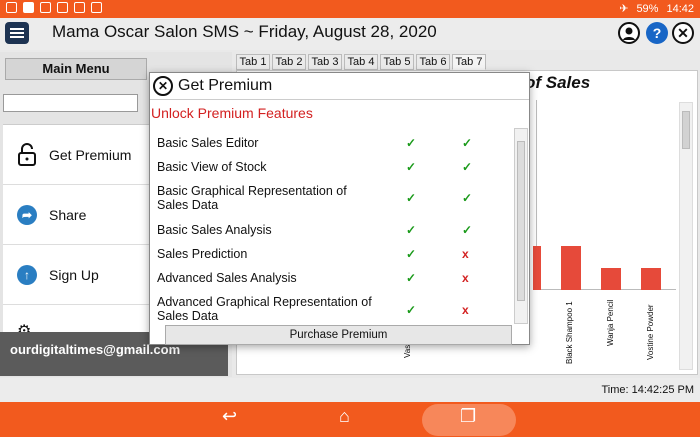  Describe the element at coordinates (76, 69) in the screenshot. I see `main-menu-button: Main Menu` at that location.